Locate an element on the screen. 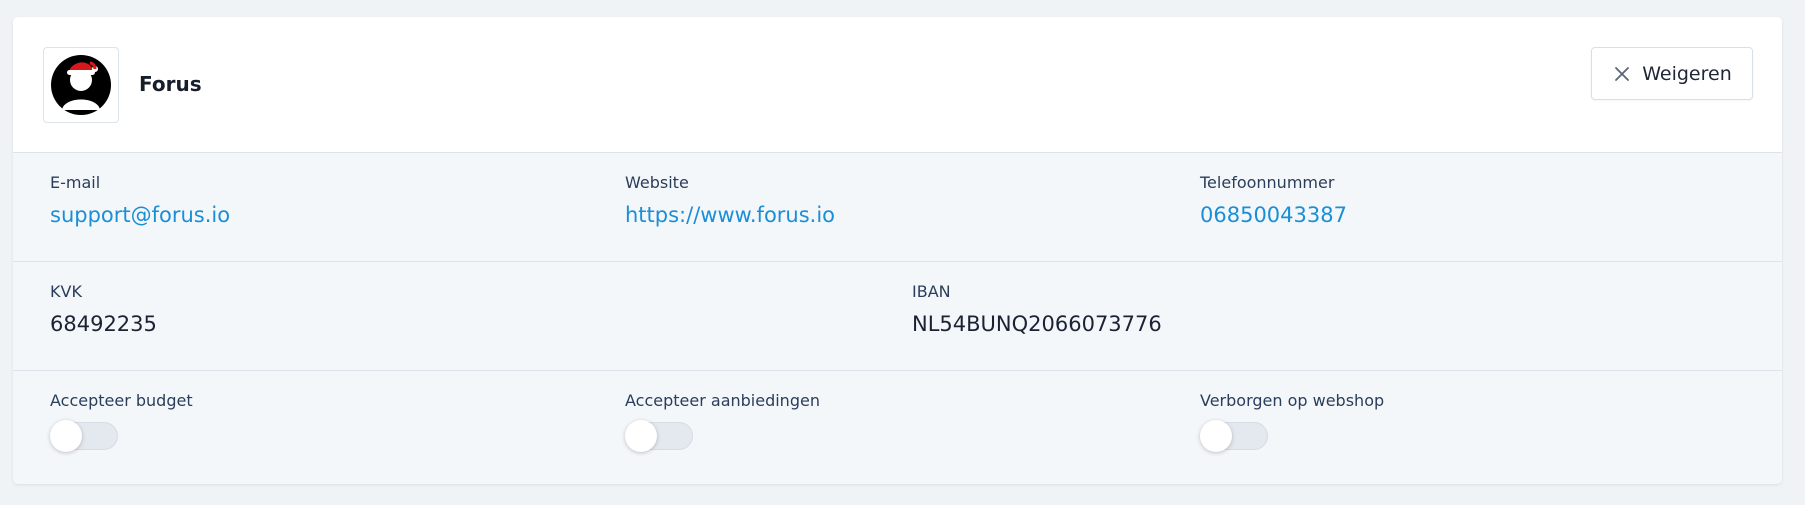 Image resolution: width=1805 pixels, height=505 pixels. provider-name: Forus is located at coordinates (170, 84).